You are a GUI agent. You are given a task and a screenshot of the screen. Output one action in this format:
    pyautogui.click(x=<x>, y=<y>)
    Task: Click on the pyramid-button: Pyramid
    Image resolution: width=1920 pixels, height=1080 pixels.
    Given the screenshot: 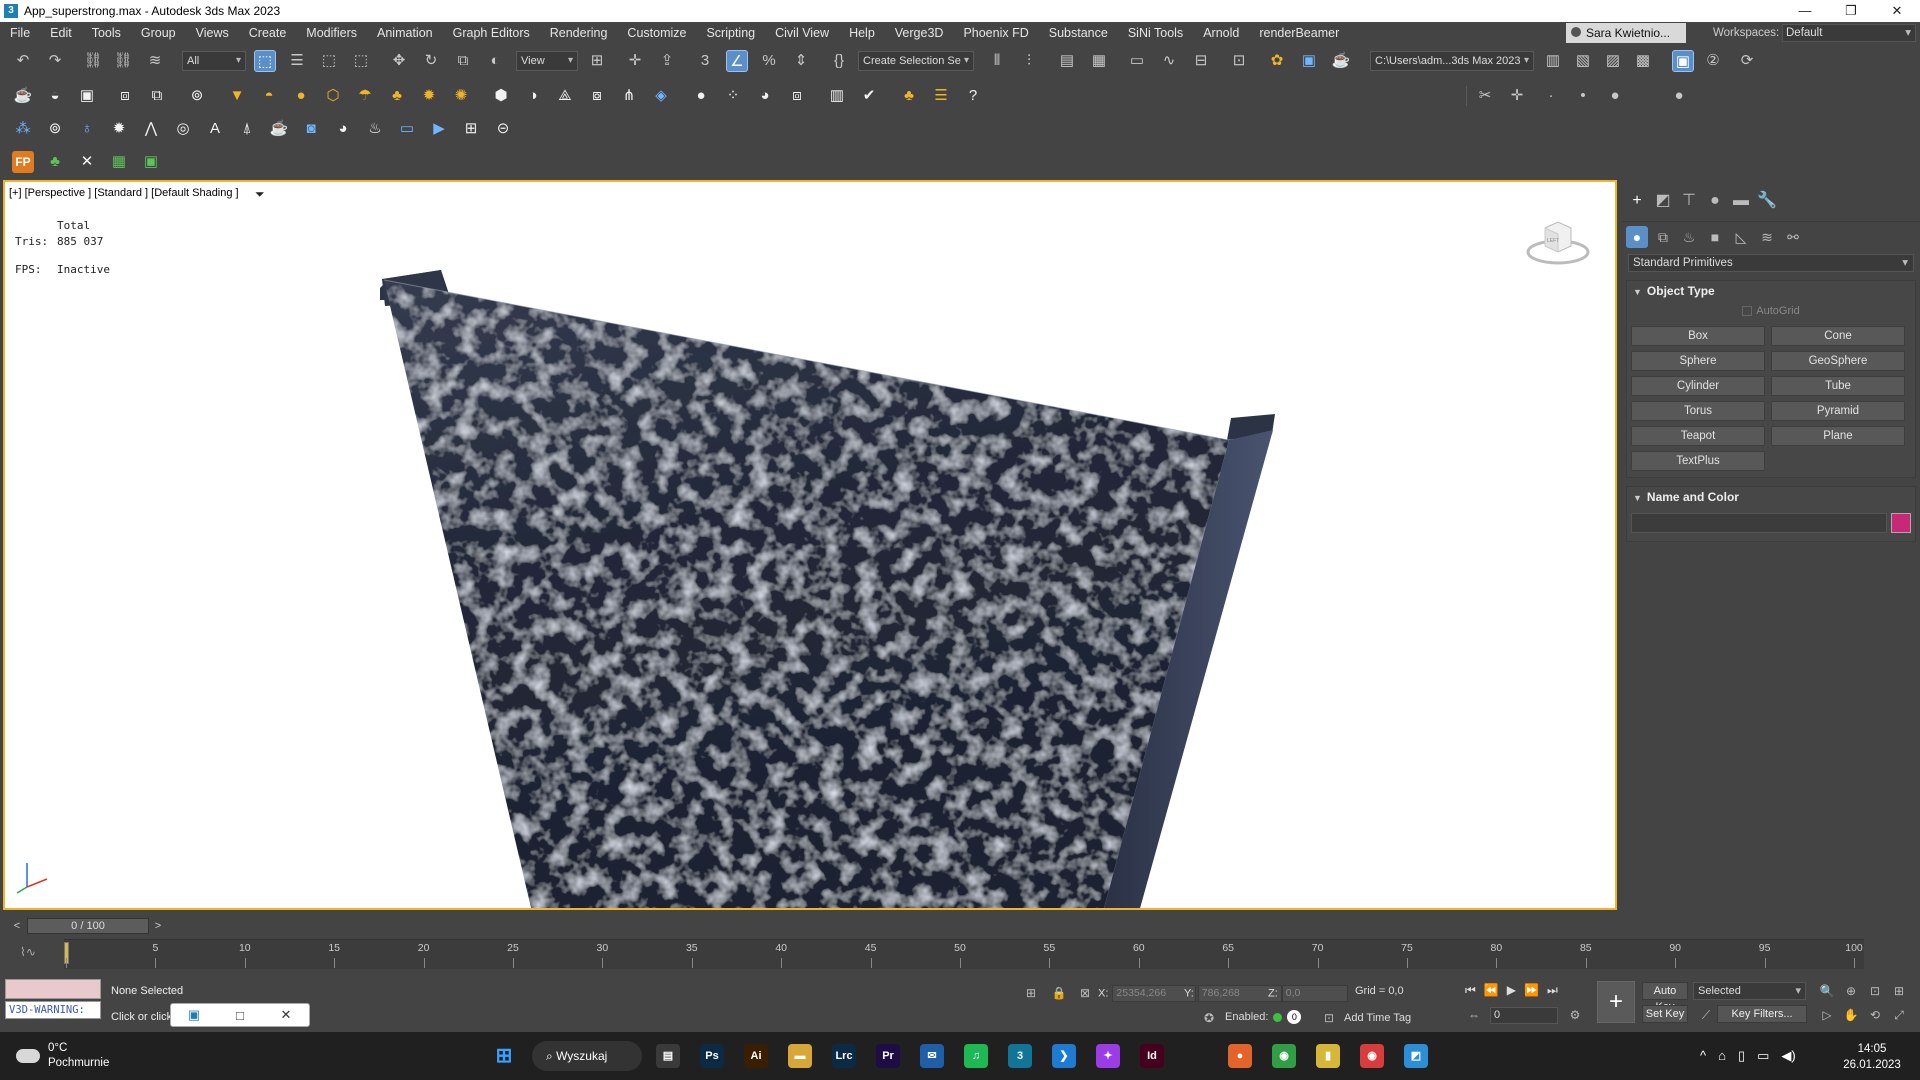 What is the action you would take?
    pyautogui.click(x=1838, y=411)
    